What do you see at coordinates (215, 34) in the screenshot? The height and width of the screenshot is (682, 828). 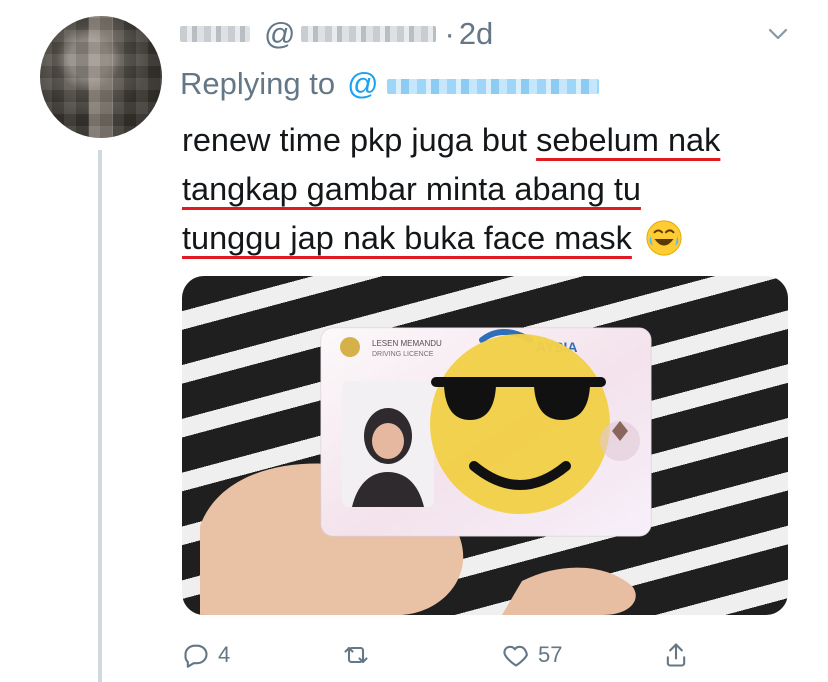 I see `display-name-blurred` at bounding box center [215, 34].